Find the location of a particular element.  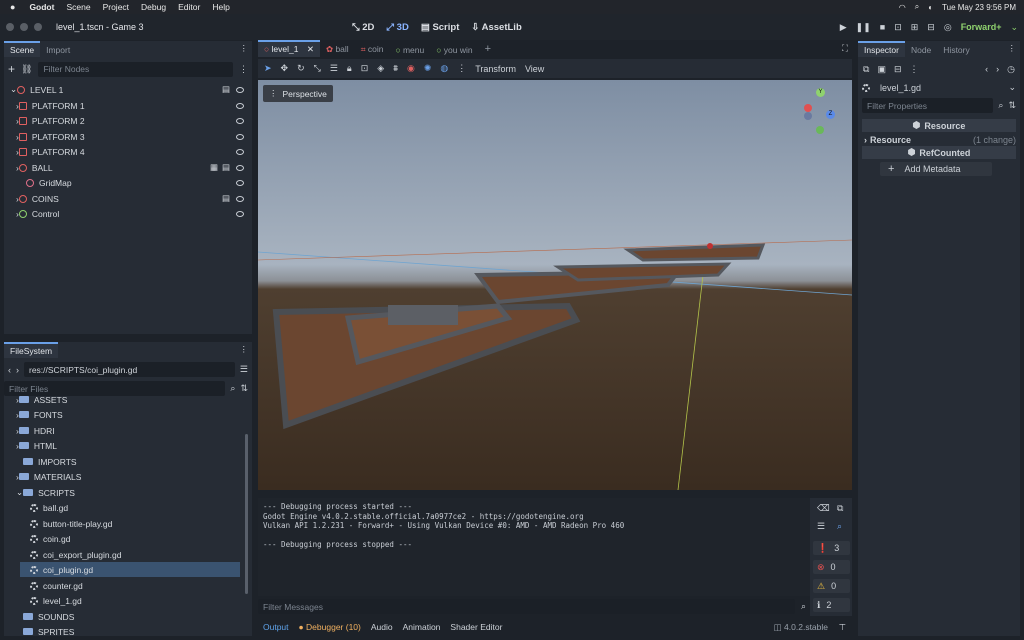

file-item: counter.gd is located at coordinates (123, 585).